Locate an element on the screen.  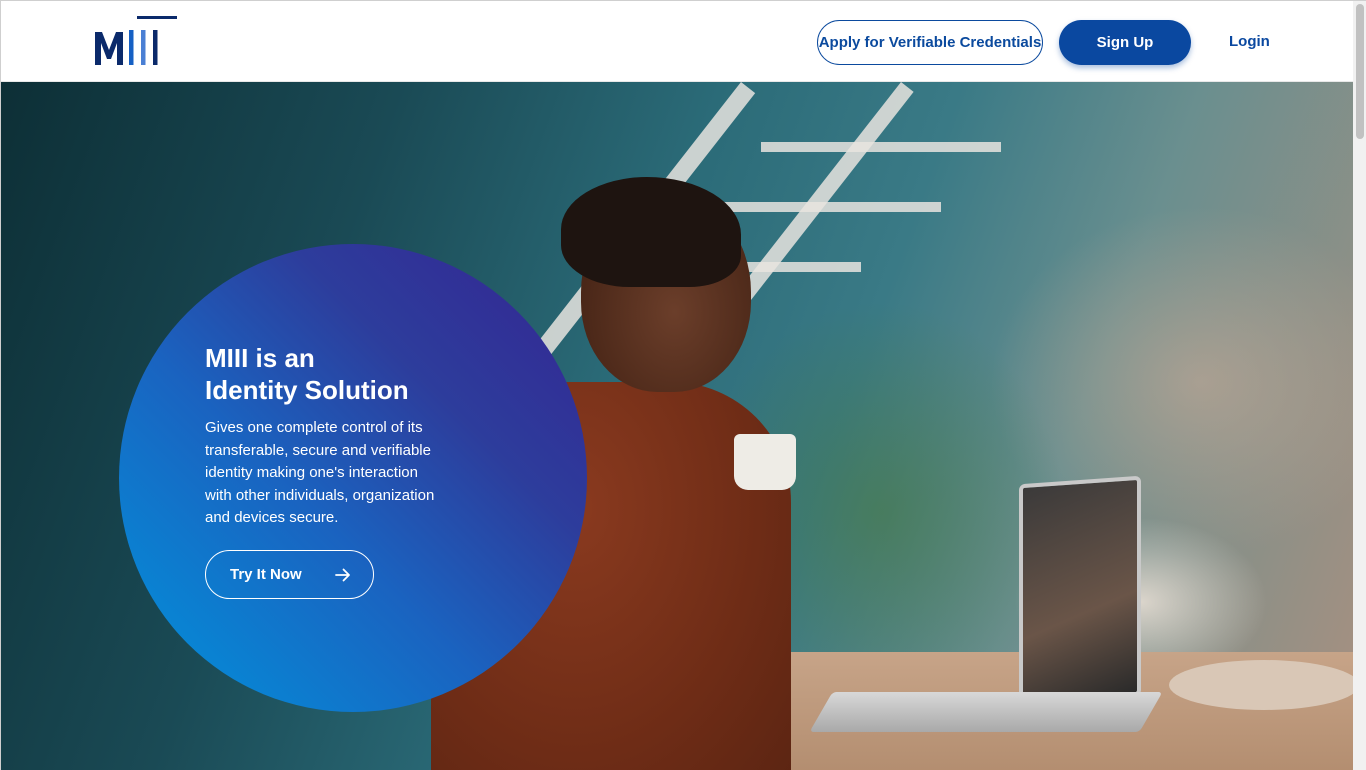
coffee-cup is located at coordinates (765, 462).